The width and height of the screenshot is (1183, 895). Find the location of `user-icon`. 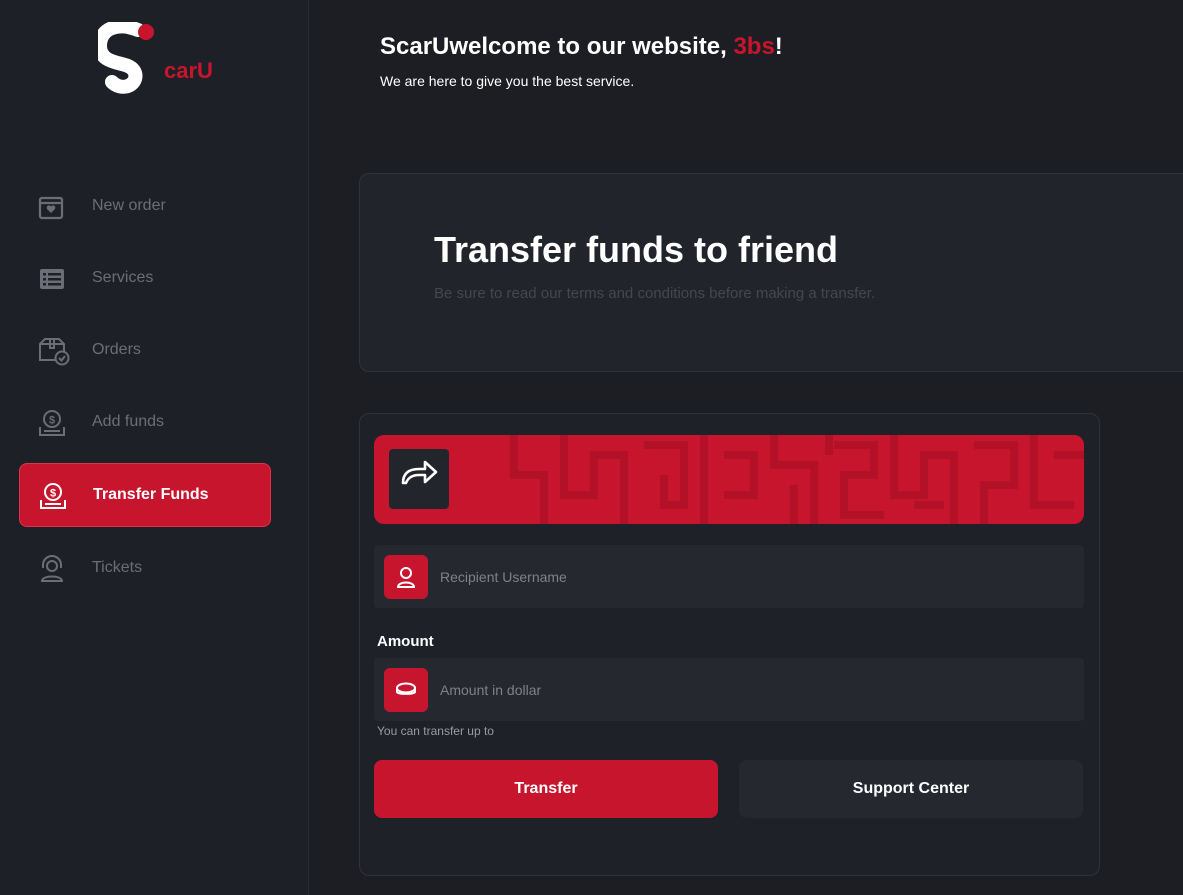

user-icon is located at coordinates (406, 577).